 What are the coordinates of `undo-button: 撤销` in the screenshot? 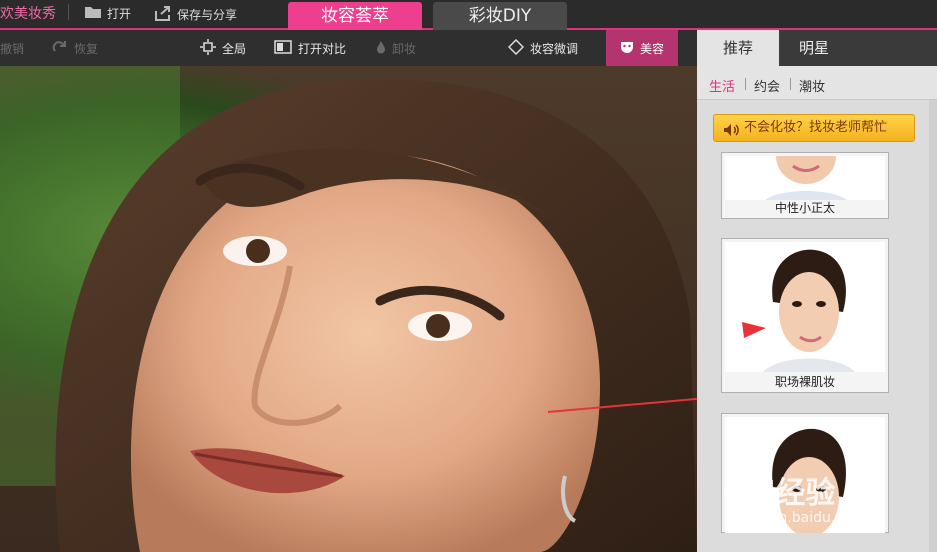 It's located at (12, 48).